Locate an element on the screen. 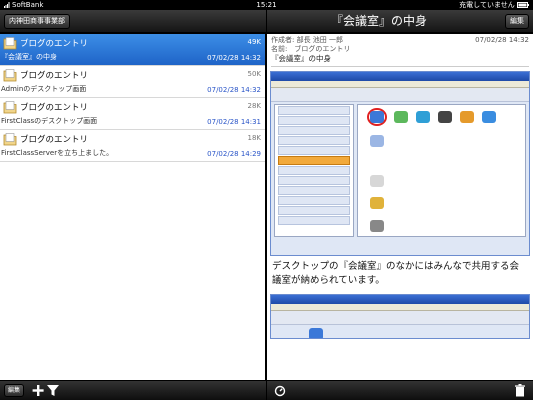 The image size is (533, 400). filter-icon is located at coordinates (53, 390).